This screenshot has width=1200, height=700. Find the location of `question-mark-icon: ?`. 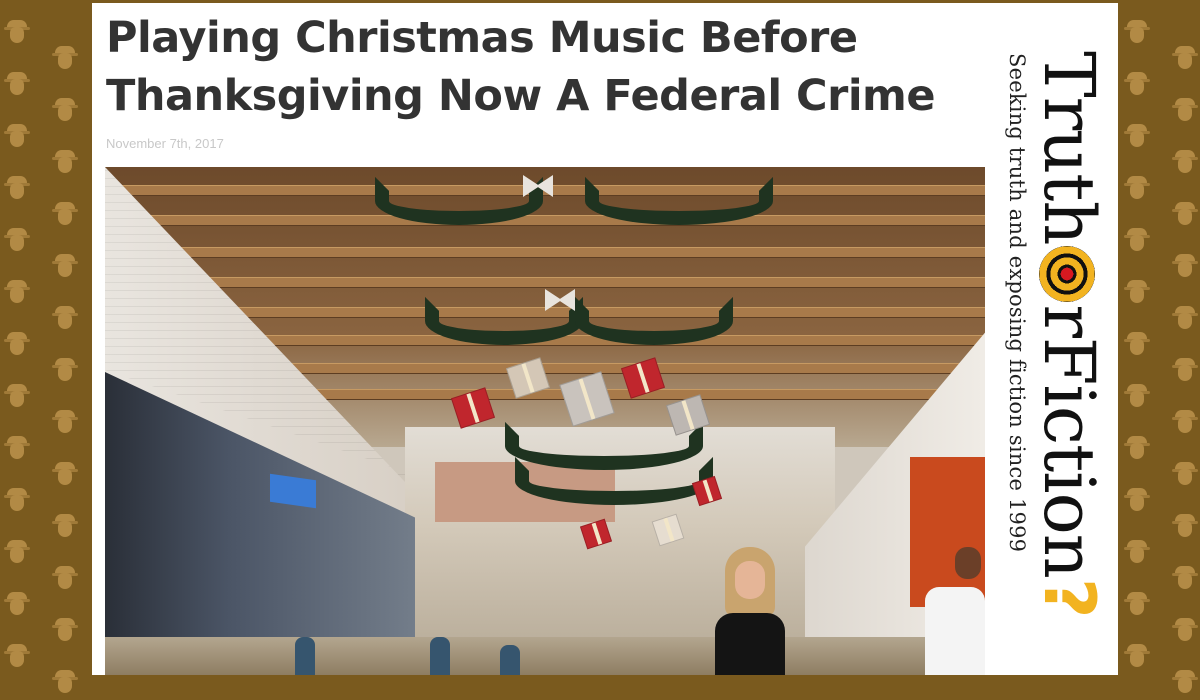

question-mark-icon: ? is located at coordinates (1069, 597).